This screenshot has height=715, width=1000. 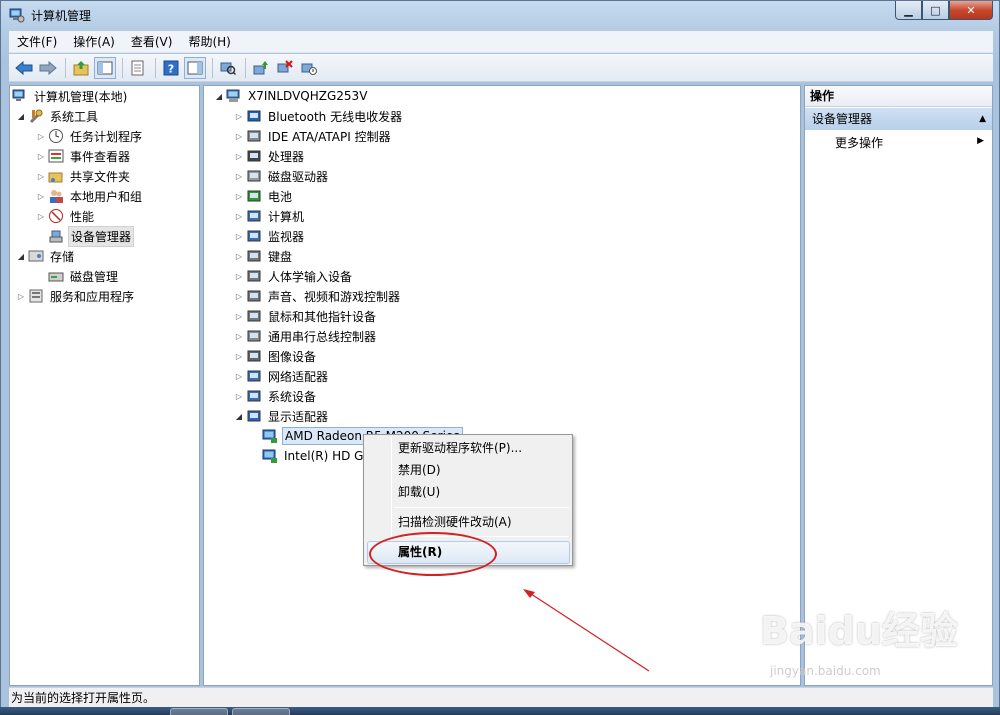 What do you see at coordinates (282, 176) in the screenshot?
I see `device-category-row: ▷ 磁盘驱动器` at bounding box center [282, 176].